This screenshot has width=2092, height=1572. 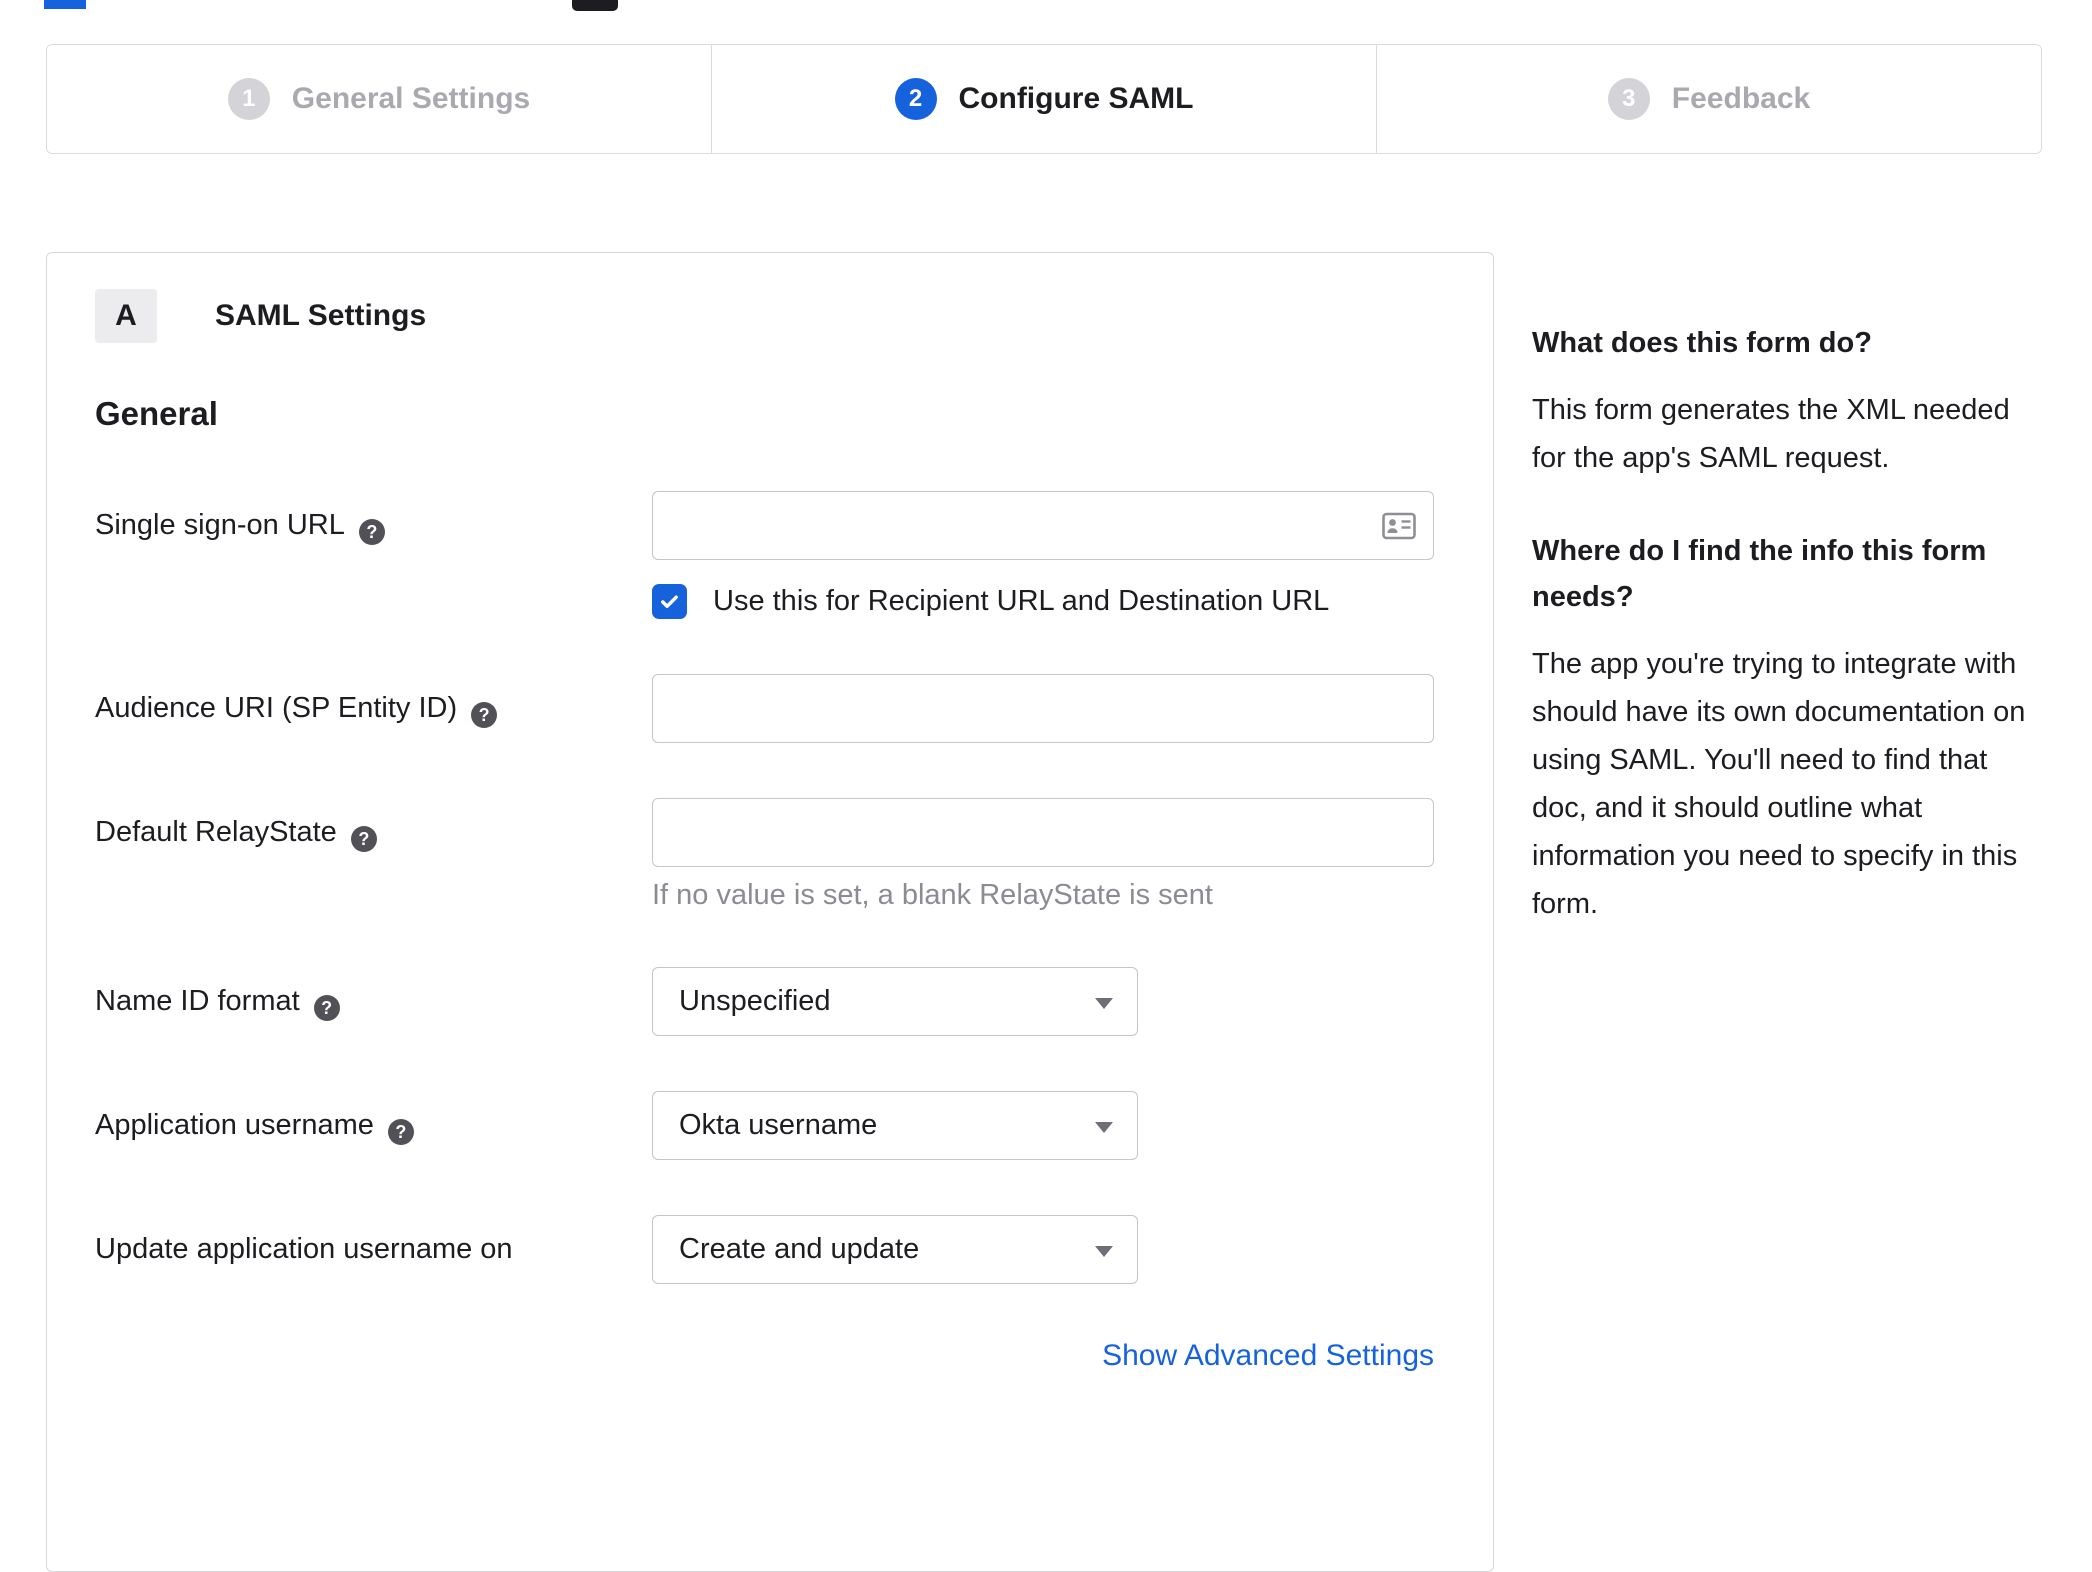 What do you see at coordinates (764, 1356) in the screenshot?
I see `advanced-settings-row: Show Advanced Settings` at bounding box center [764, 1356].